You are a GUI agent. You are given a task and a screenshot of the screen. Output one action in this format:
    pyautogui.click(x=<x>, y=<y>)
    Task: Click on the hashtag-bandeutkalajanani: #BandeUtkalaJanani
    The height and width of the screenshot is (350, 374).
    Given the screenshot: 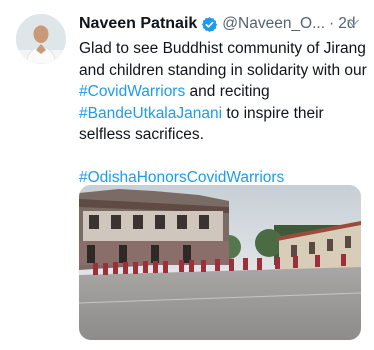 What is the action you would take?
    pyautogui.click(x=150, y=113)
    